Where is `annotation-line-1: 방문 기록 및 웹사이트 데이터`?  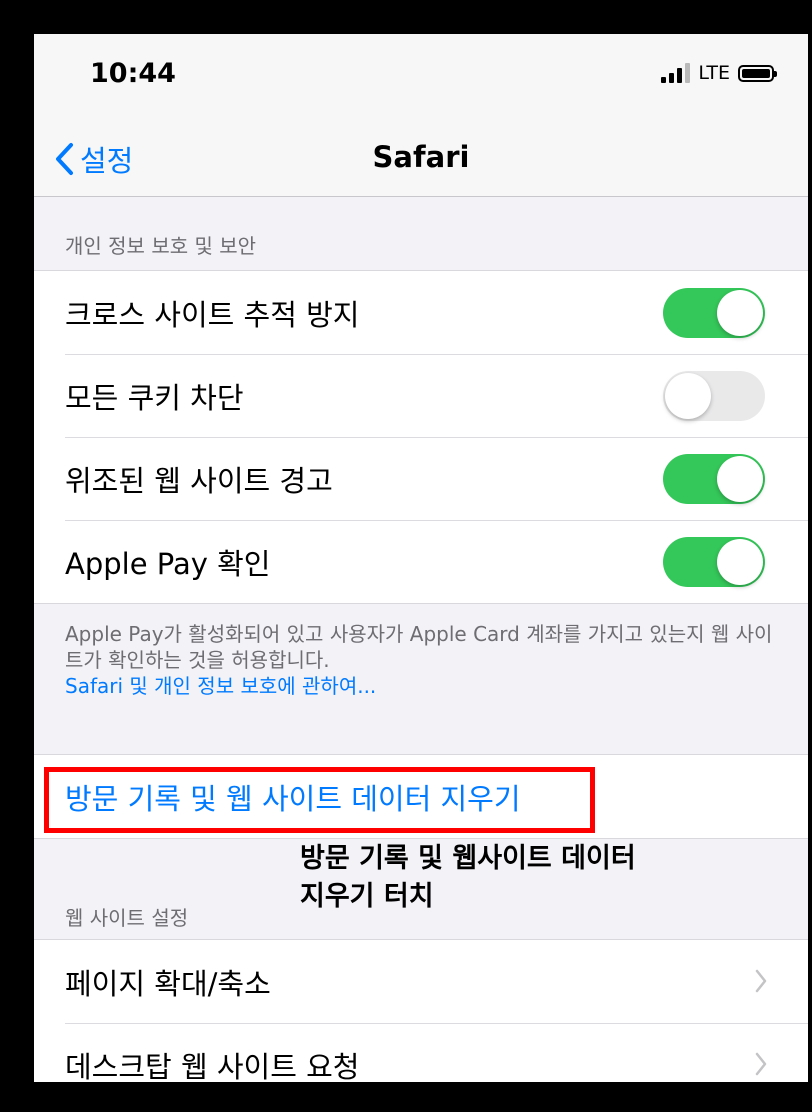 annotation-line-1: 방문 기록 및 웹사이트 데이터 is located at coordinates (468, 858).